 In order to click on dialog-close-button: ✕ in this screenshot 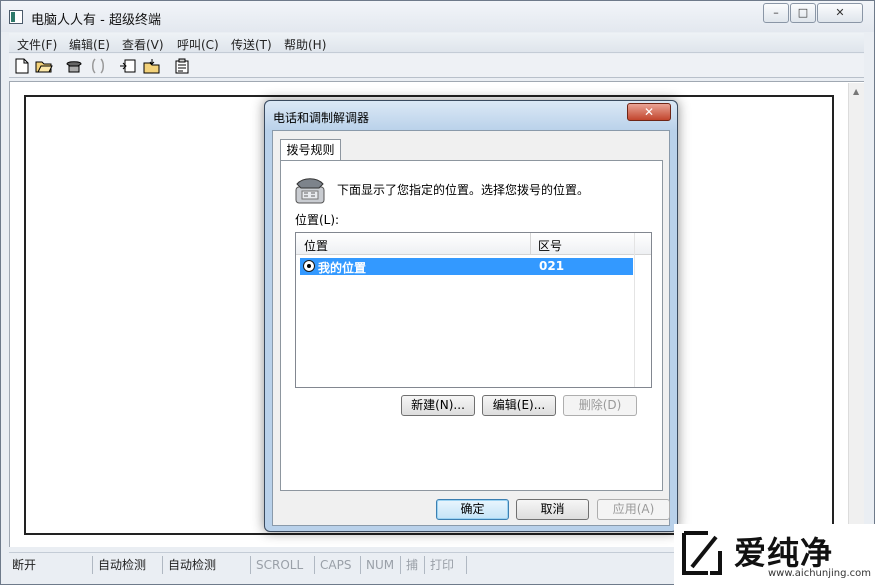, I will do `click(649, 112)`.